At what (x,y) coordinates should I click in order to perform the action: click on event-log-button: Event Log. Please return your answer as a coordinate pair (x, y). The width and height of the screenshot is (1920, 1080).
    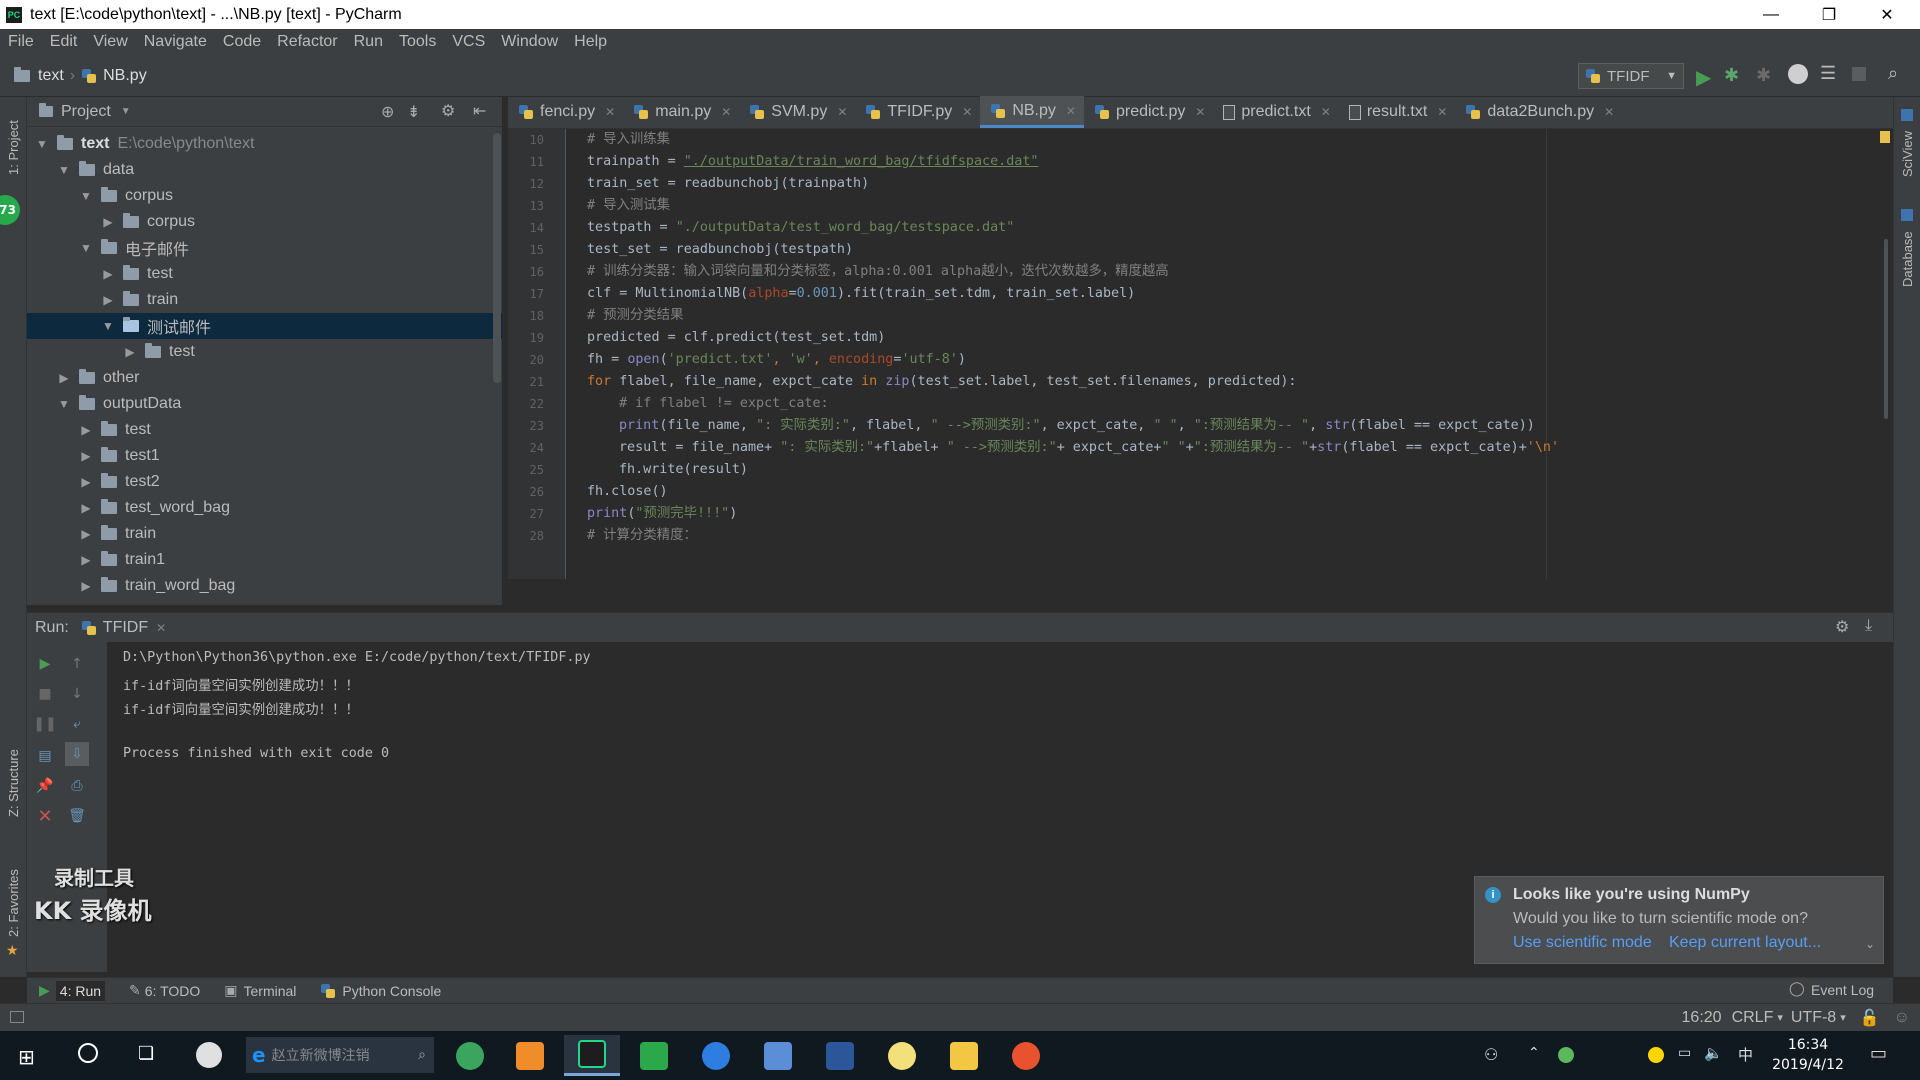
    Looking at the image, I should click on (1842, 990).